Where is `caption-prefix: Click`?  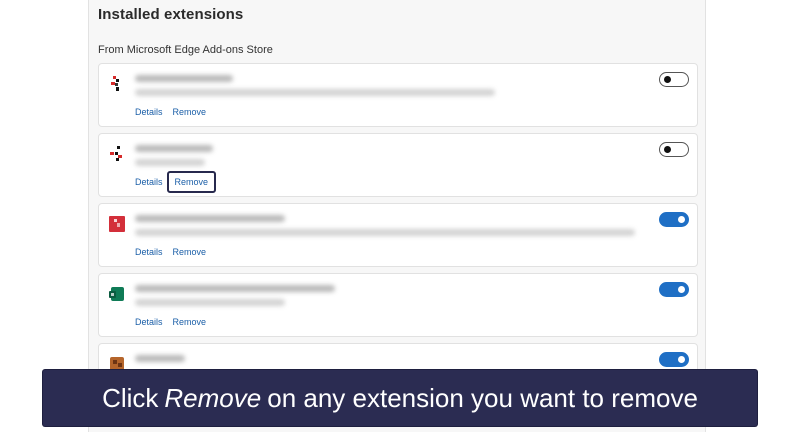
caption-prefix: Click is located at coordinates (130, 397).